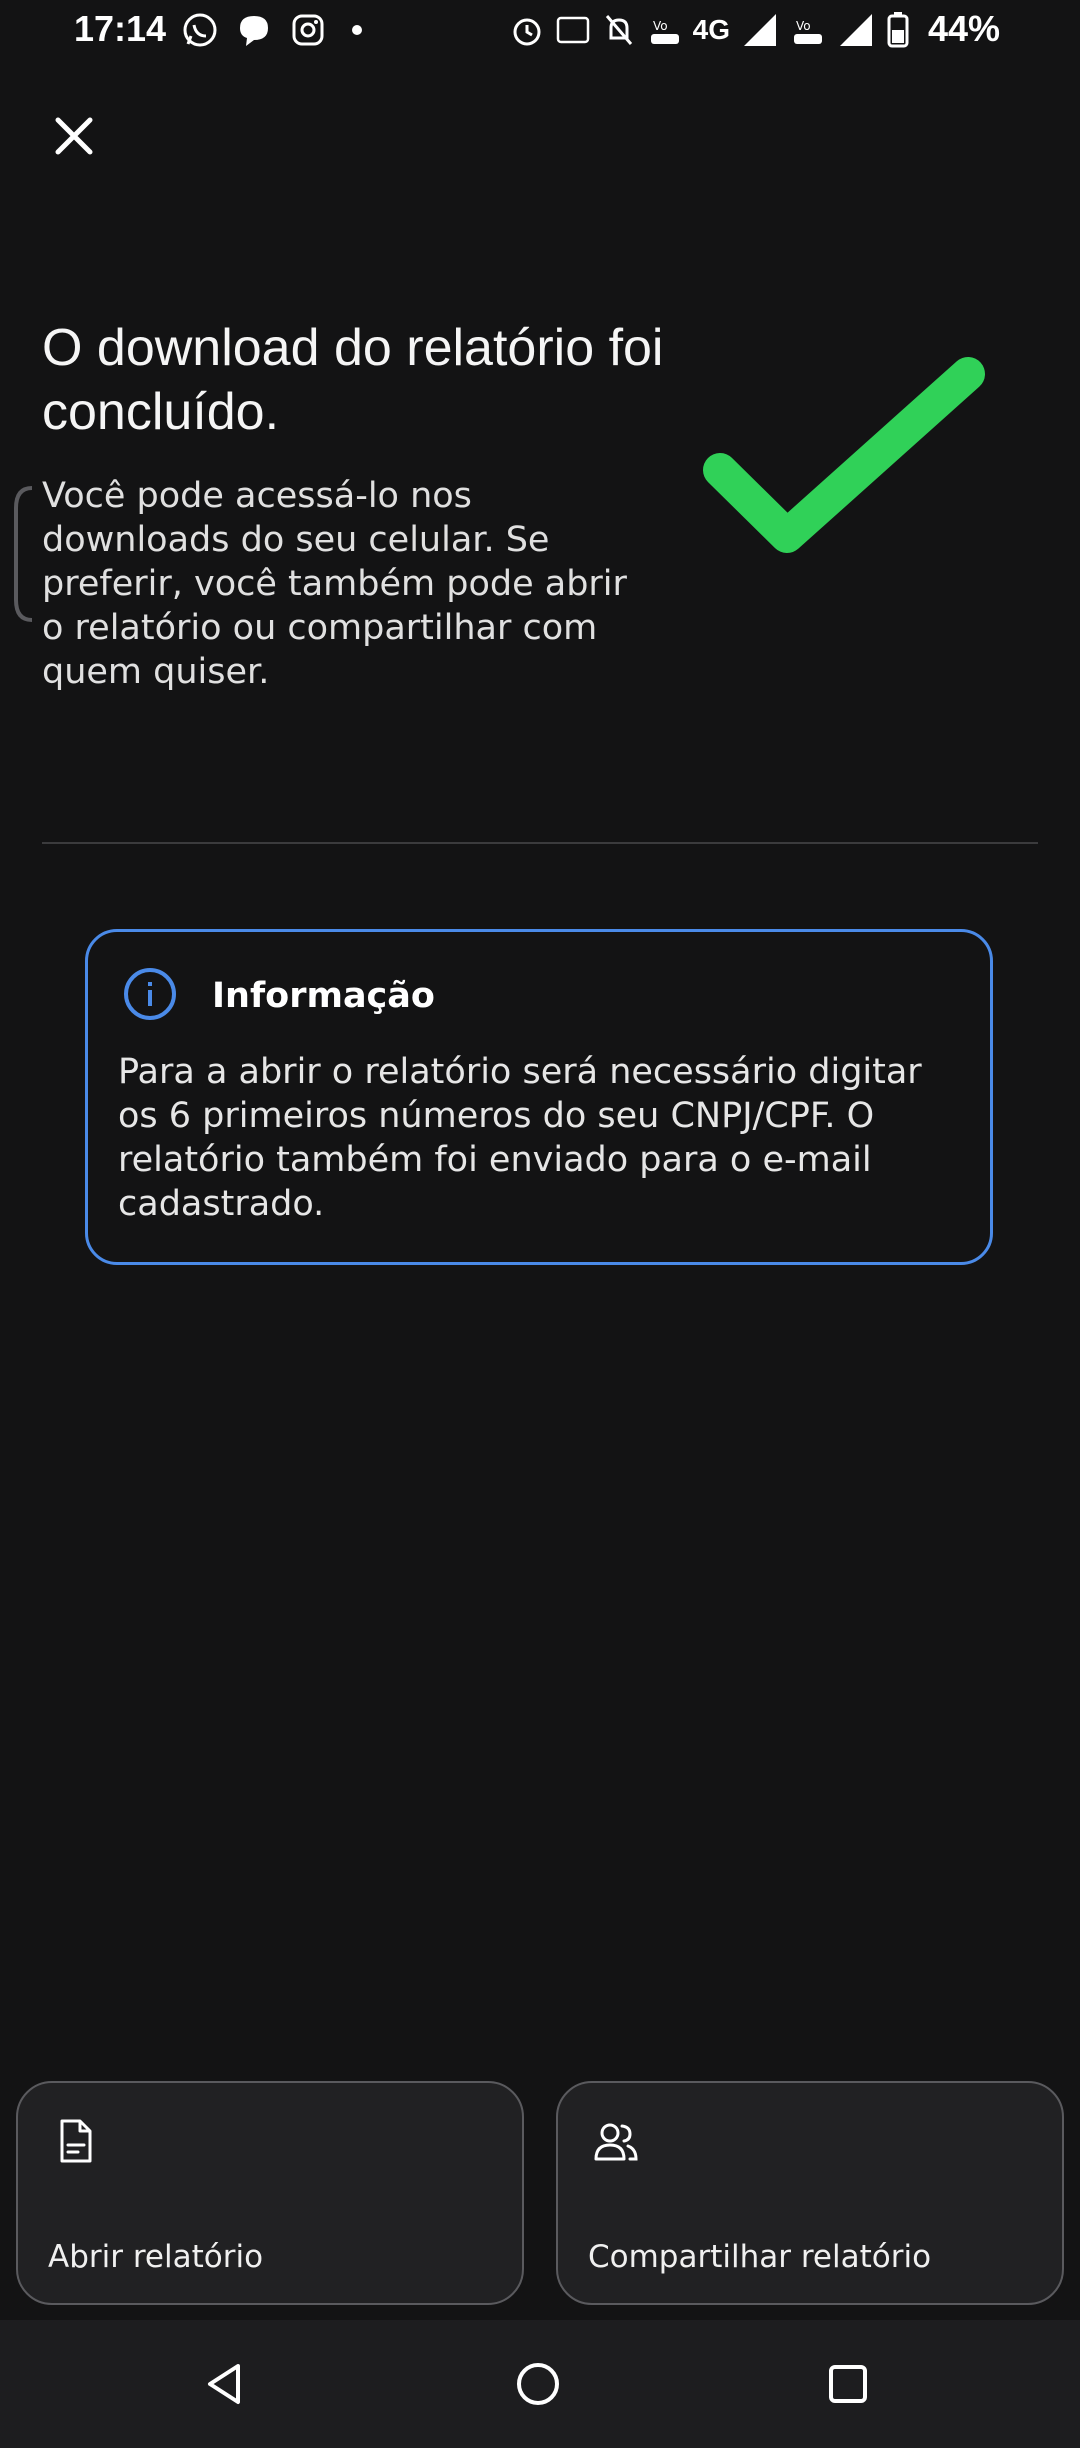 The width and height of the screenshot is (1080, 2448). What do you see at coordinates (156, 2257) in the screenshot?
I see `open-report-label: Abrir relatório` at bounding box center [156, 2257].